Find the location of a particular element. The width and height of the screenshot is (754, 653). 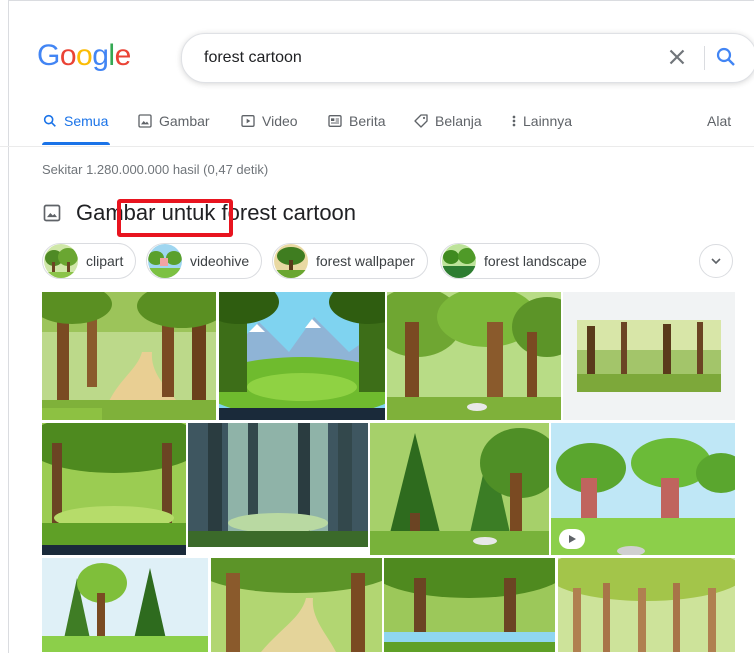

chip-label: forest landscape is located at coordinates (535, 261).